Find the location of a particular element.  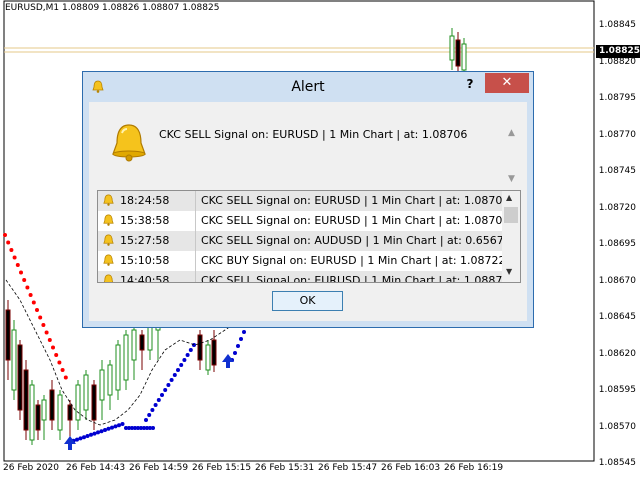

close-button: ✕ is located at coordinates (507, 83).